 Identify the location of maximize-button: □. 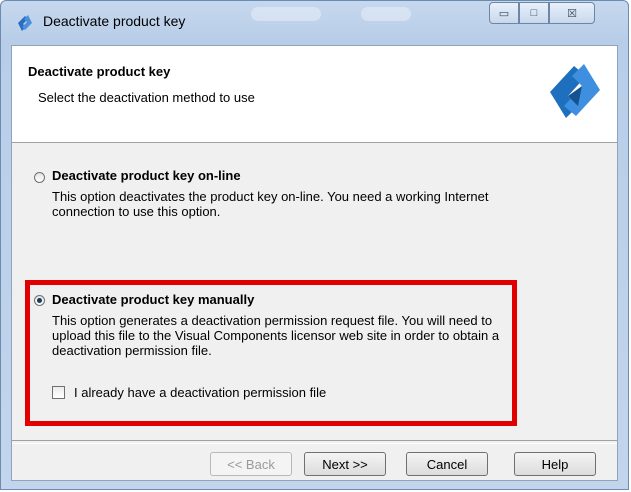
(534, 13).